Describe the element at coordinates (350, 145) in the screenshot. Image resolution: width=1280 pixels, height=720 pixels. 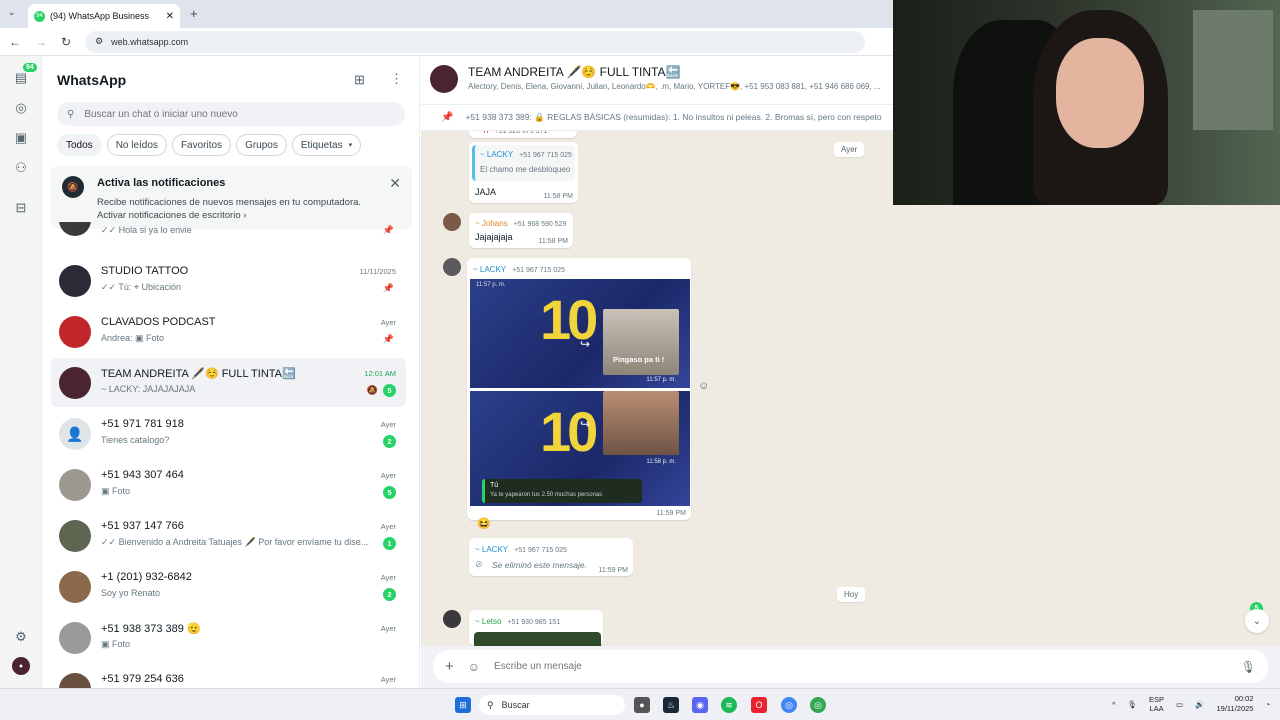
I see `dropdown-caret-icon: ▾` at that location.